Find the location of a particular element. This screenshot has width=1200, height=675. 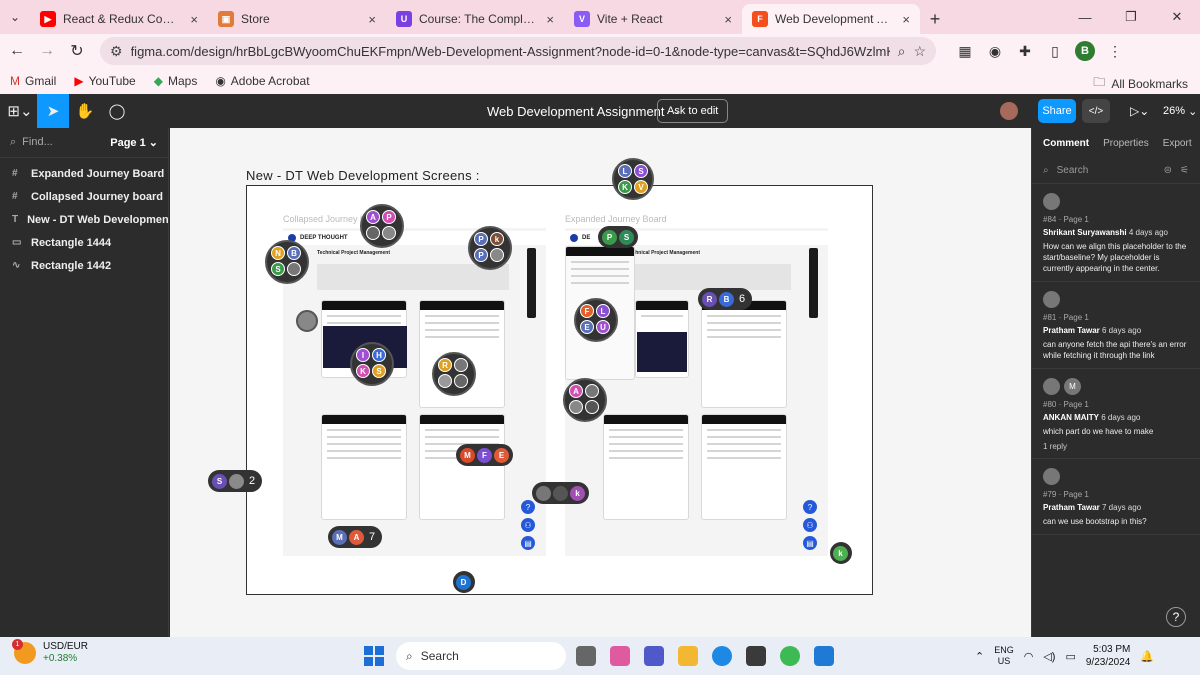

clock: 5:03 PM 9/23/2024 is located at coordinates (1108, 656).